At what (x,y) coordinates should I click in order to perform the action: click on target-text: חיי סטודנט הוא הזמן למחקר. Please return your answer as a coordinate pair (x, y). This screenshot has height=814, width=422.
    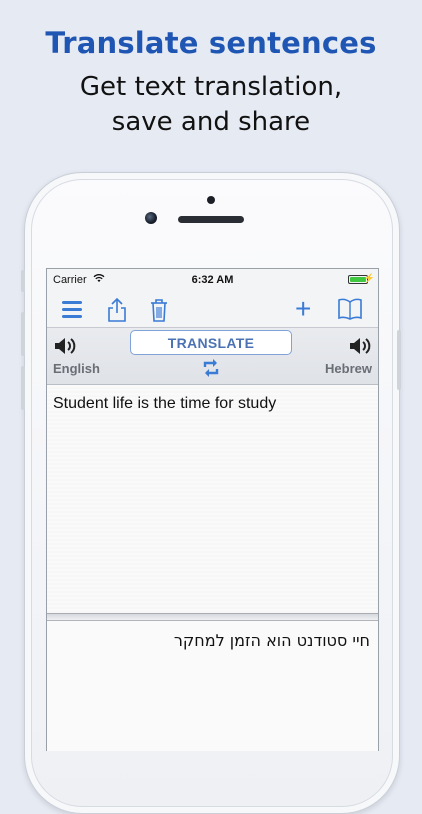
    Looking at the image, I should click on (271, 640).